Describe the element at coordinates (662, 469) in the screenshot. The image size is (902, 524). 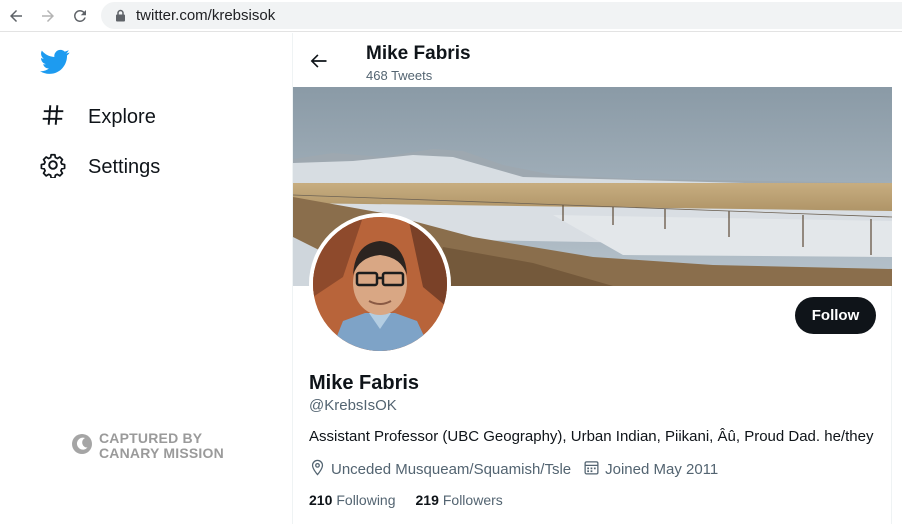
I see `joined-text: Joined May 2011` at that location.